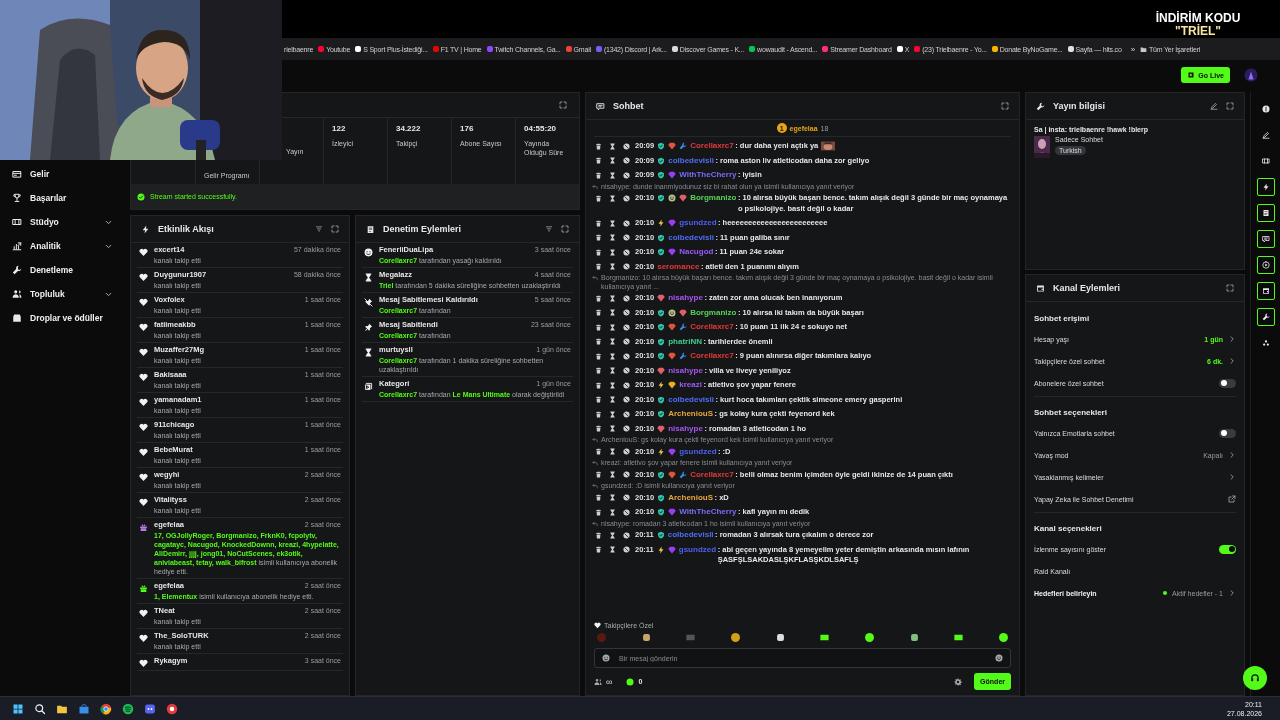  I want to click on panel-button, so click(1266, 291).